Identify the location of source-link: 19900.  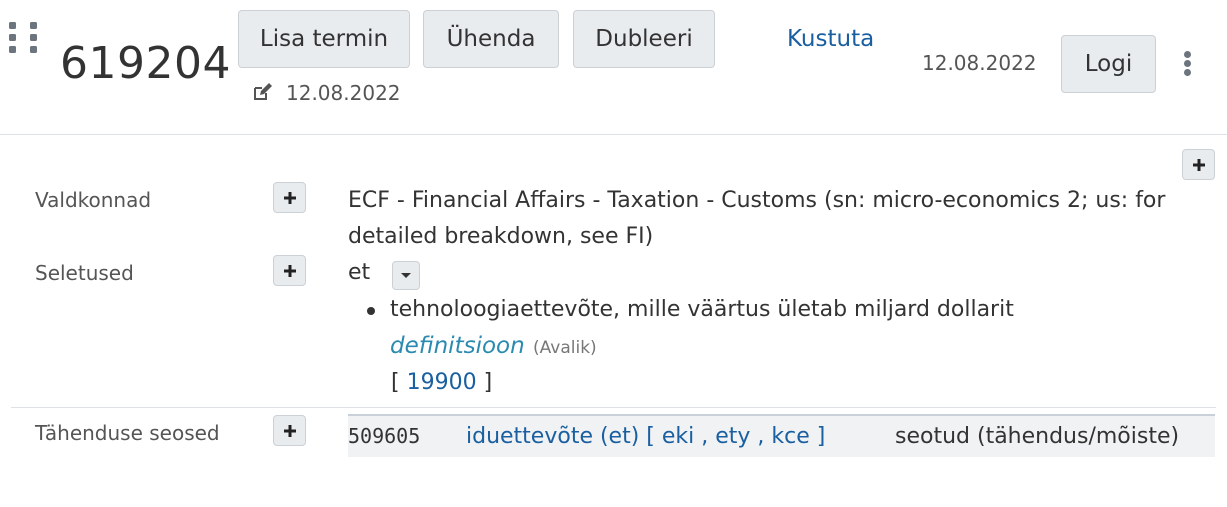
(442, 382).